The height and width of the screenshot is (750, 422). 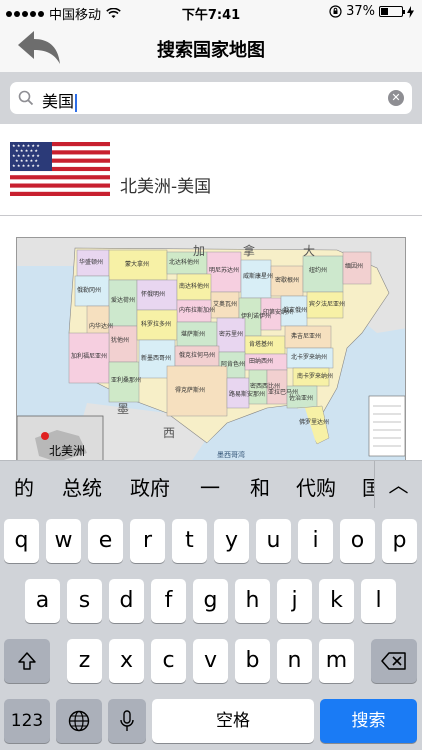 What do you see at coordinates (396, 98) in the screenshot?
I see `clear-icon: ✕` at bounding box center [396, 98].